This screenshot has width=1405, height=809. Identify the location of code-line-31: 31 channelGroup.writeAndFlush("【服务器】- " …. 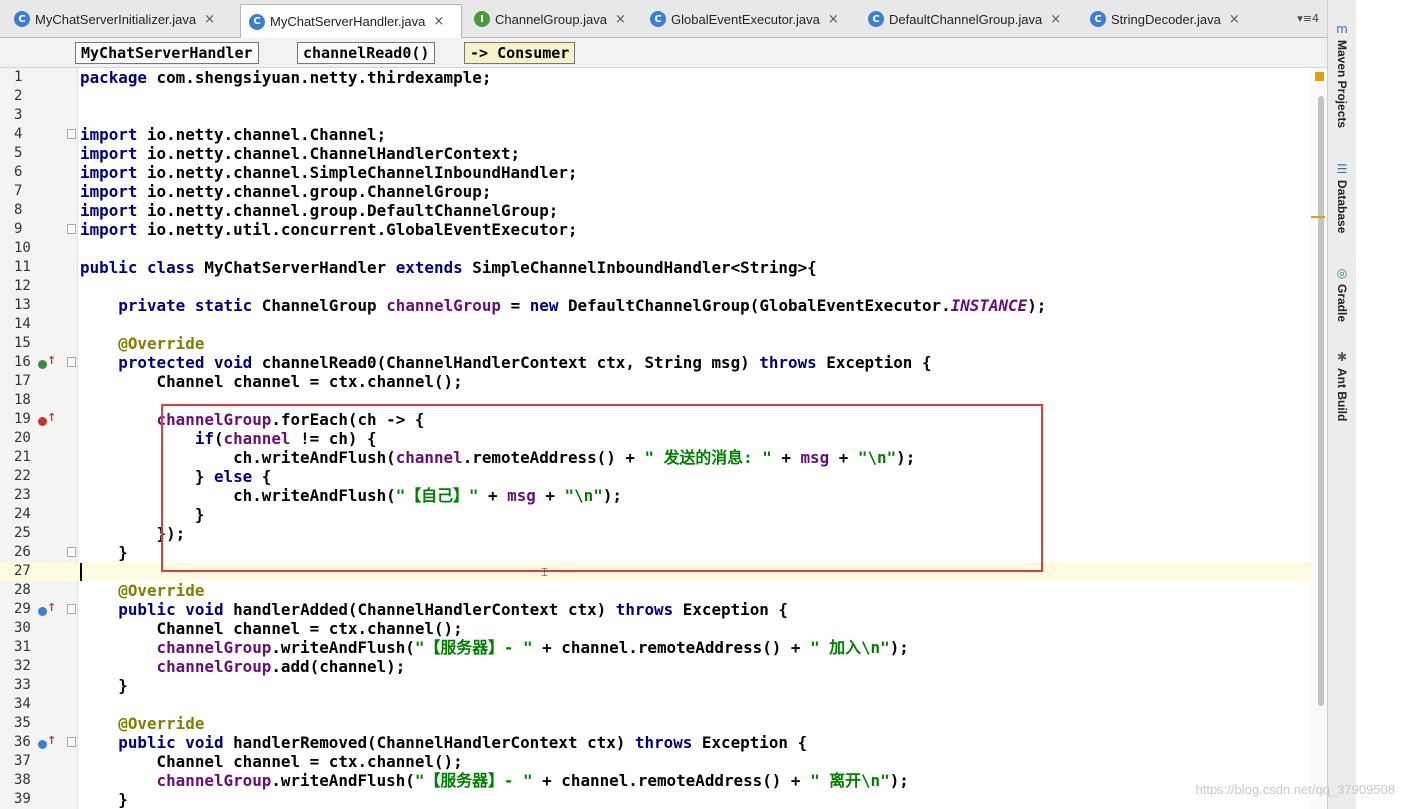
(663, 647).